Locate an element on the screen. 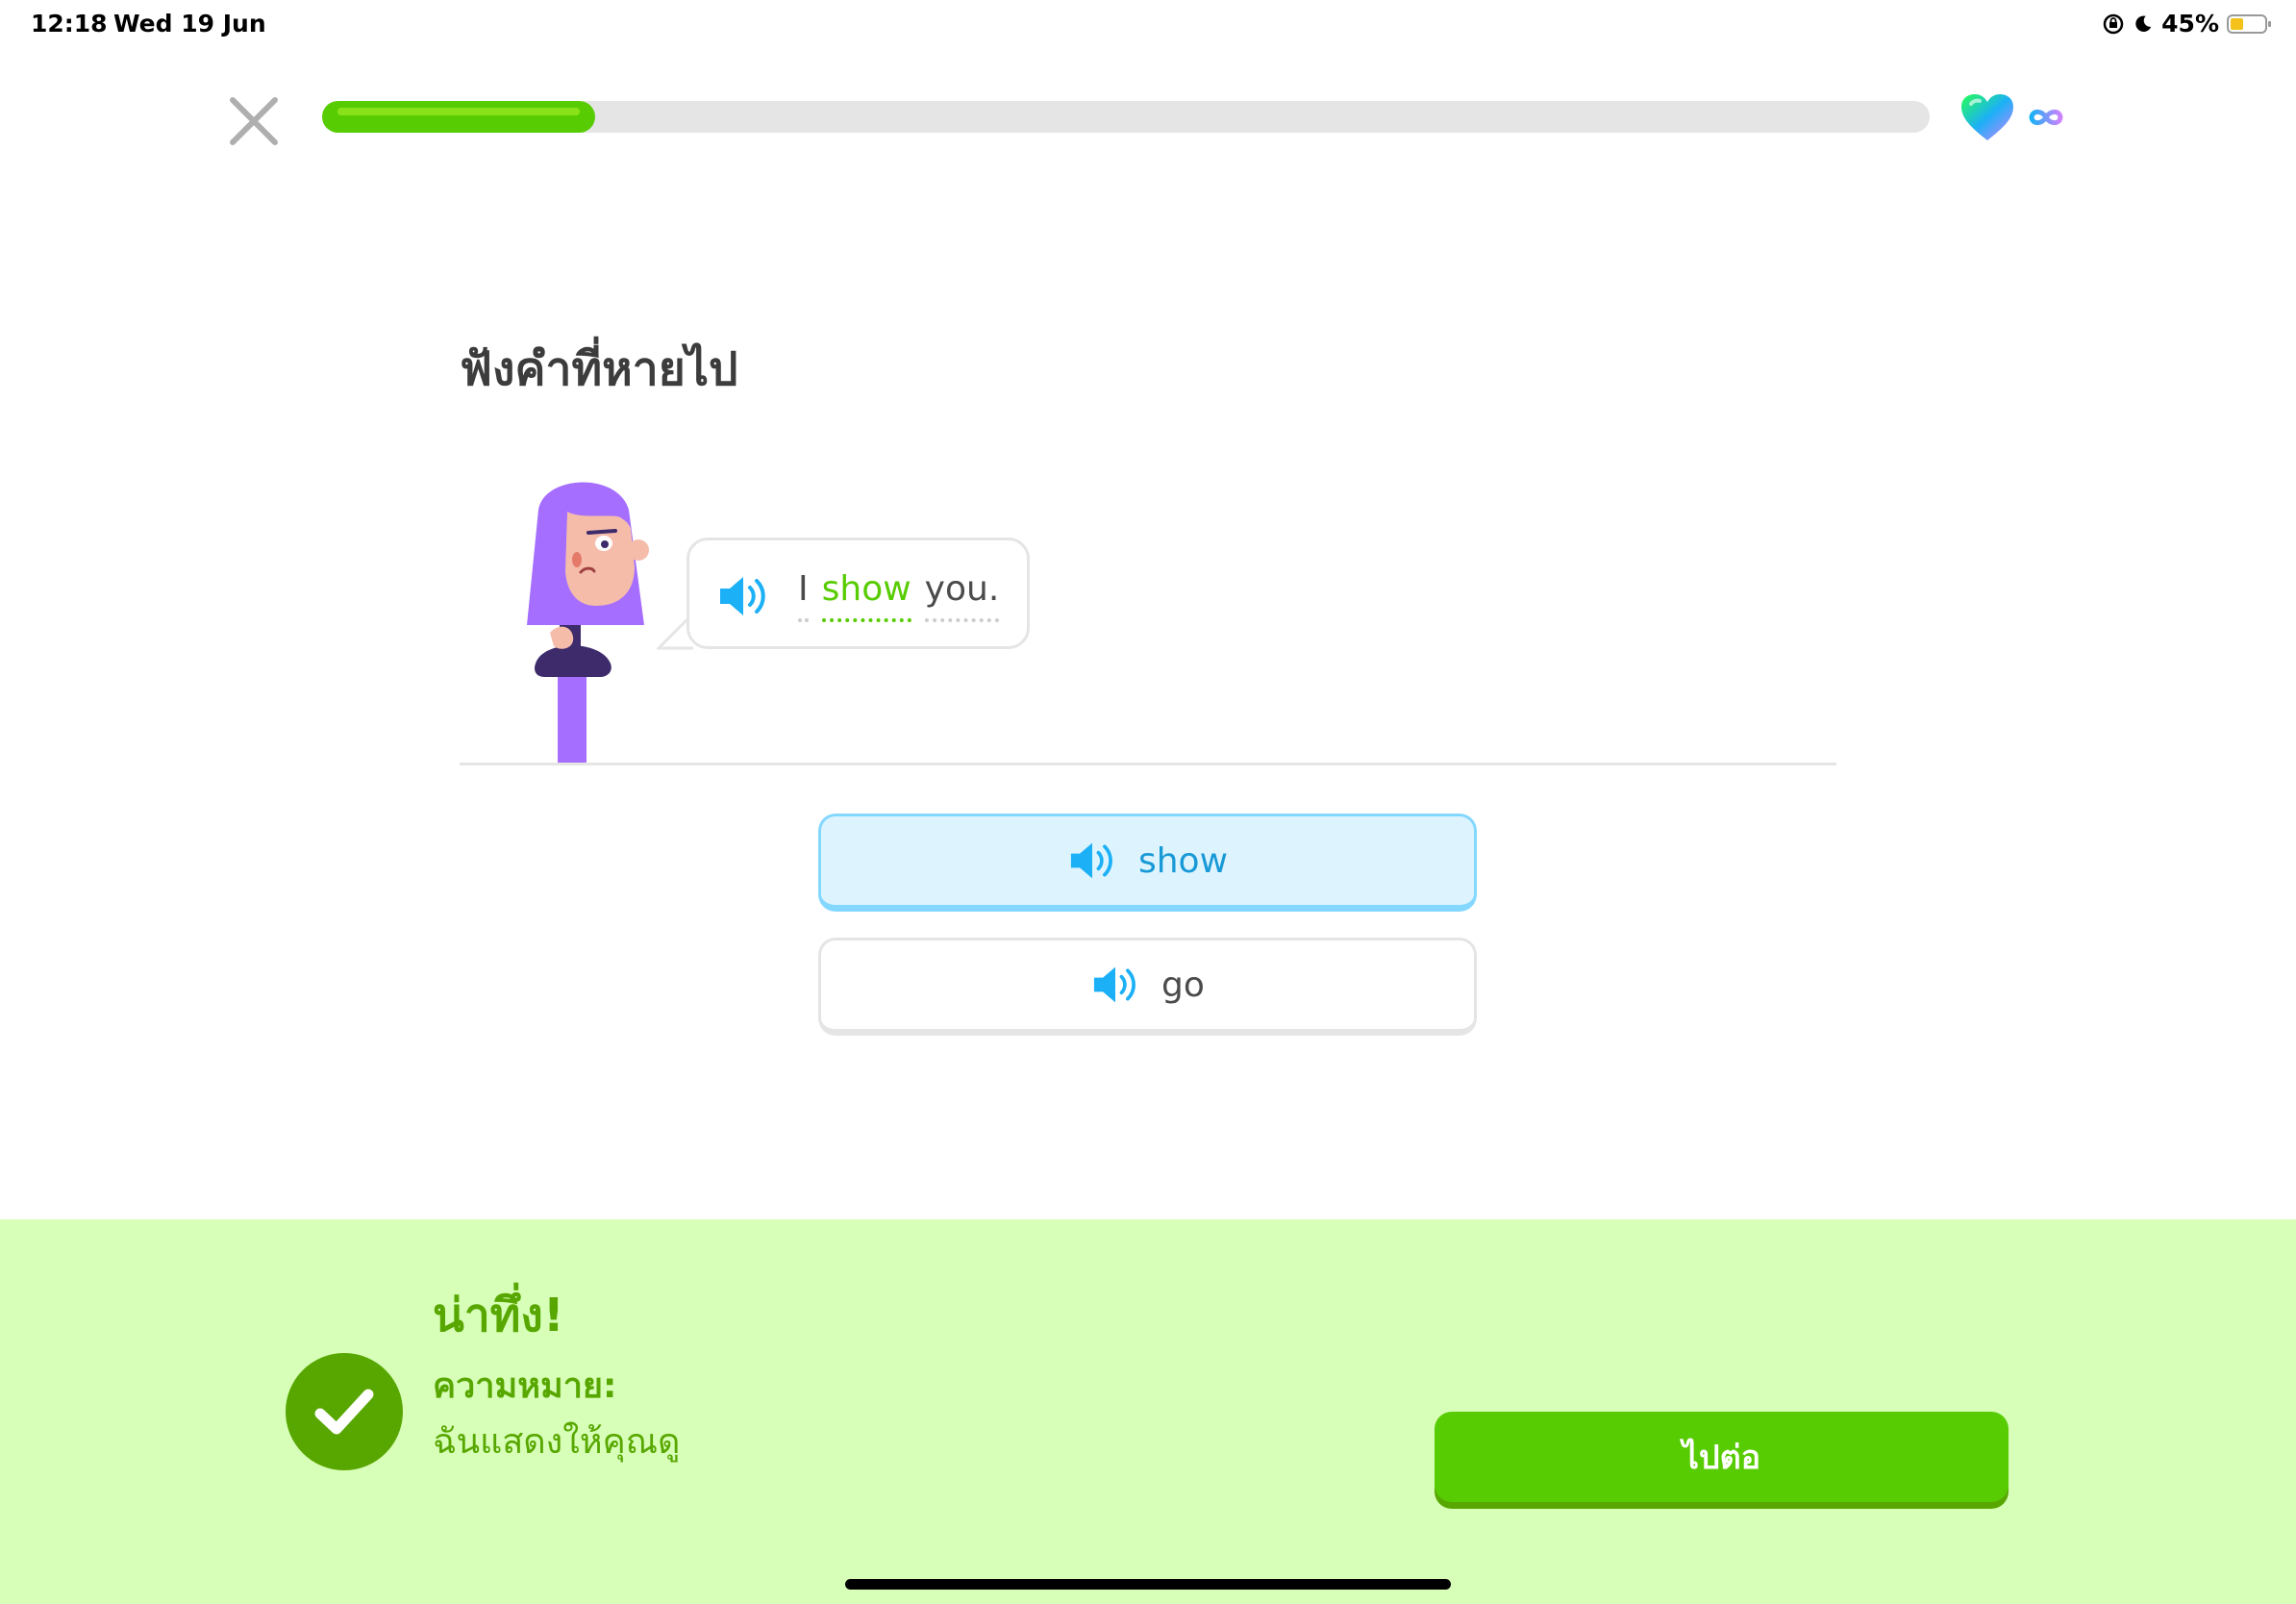 The height and width of the screenshot is (1604, 2296). check-icon is located at coordinates (344, 1412).